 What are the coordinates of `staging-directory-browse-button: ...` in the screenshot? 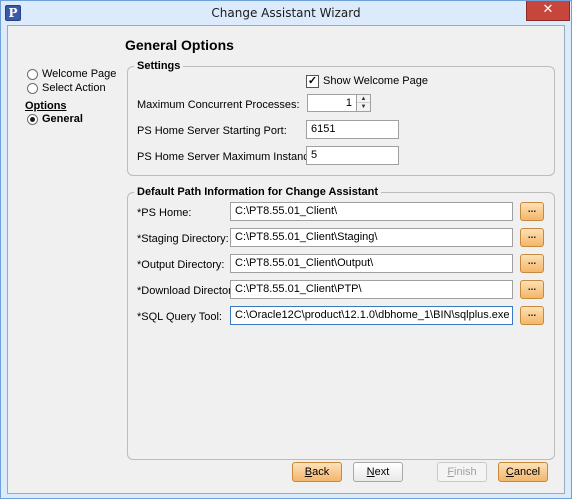 It's located at (532, 237).